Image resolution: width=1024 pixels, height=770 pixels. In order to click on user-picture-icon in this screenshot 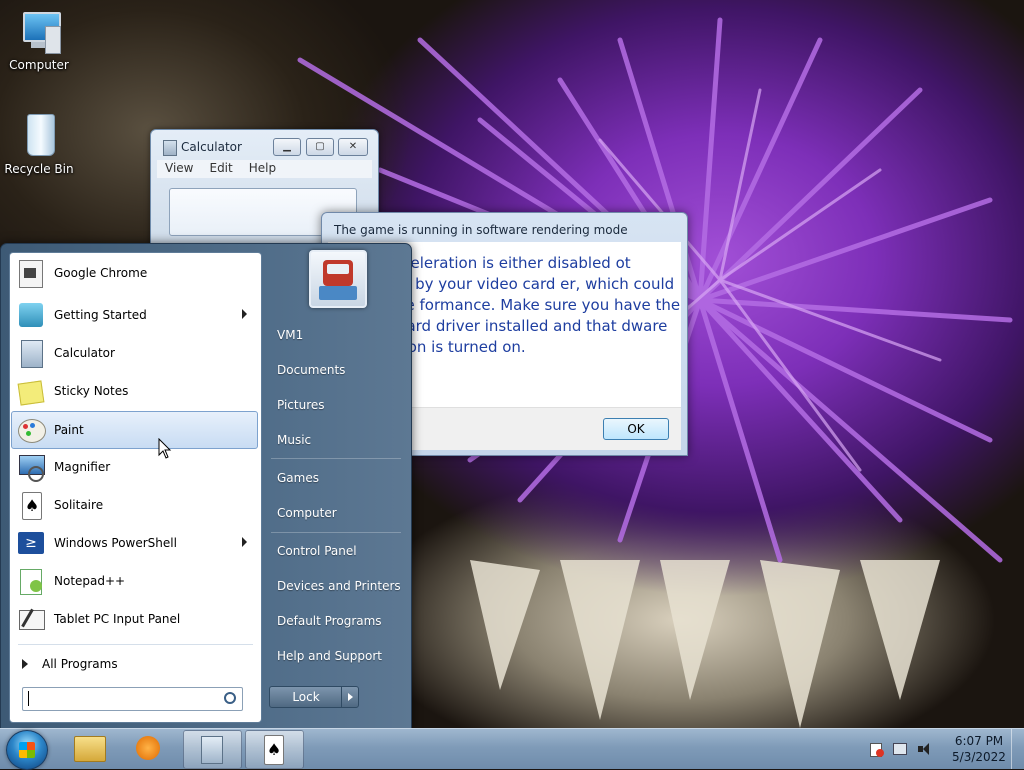, I will do `click(338, 279)`.